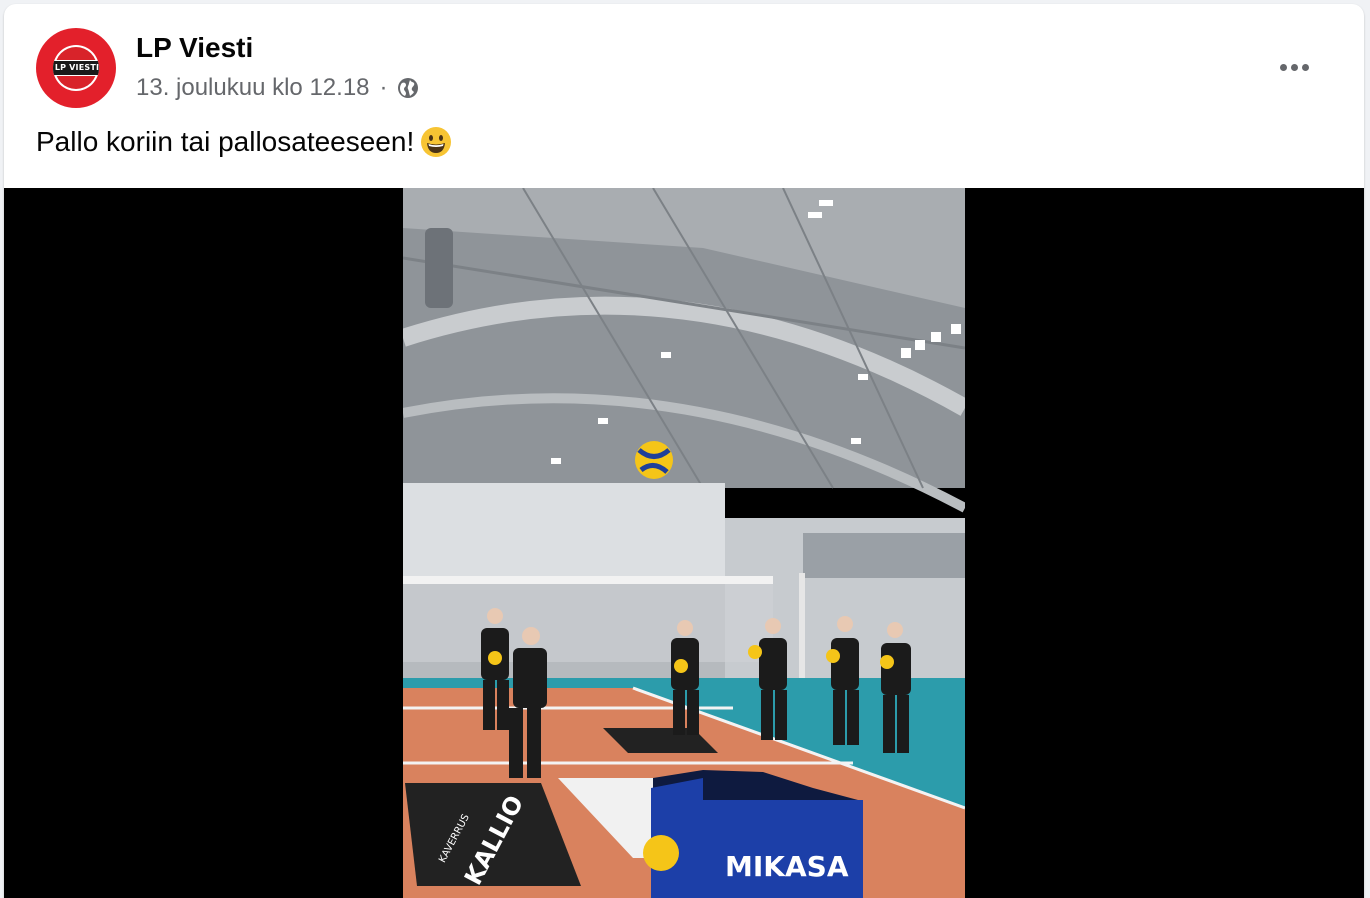  What do you see at coordinates (787, 866) in the screenshot?
I see `basket-brand-mikasa: MIKASA` at bounding box center [787, 866].